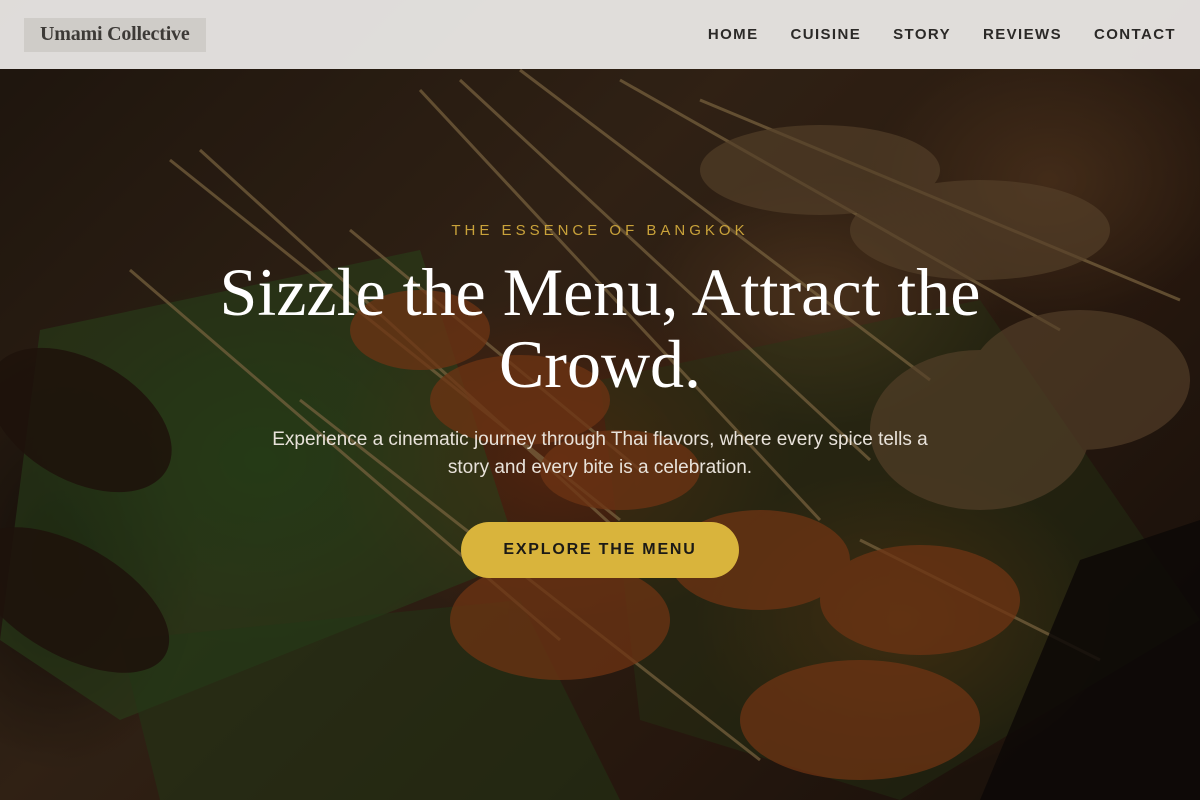 This screenshot has width=1200, height=800. What do you see at coordinates (600, 550) in the screenshot?
I see `explore-menu-button: EXPLORE THE MENU` at bounding box center [600, 550].